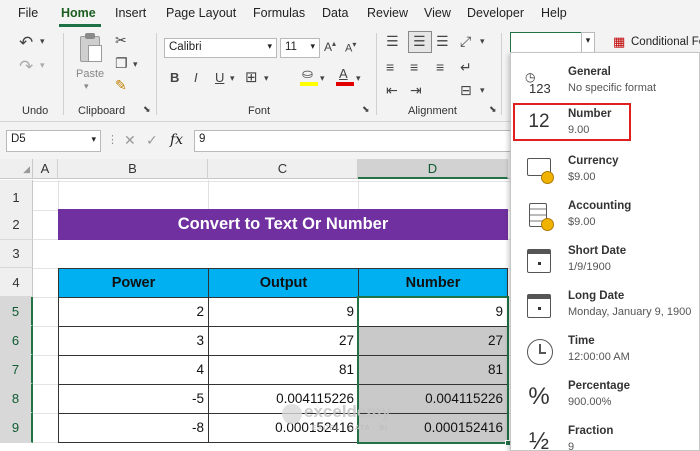 This screenshot has height=451, width=700. I want to click on format-option-fraction: ½ Fraction 9, so click(605, 434).